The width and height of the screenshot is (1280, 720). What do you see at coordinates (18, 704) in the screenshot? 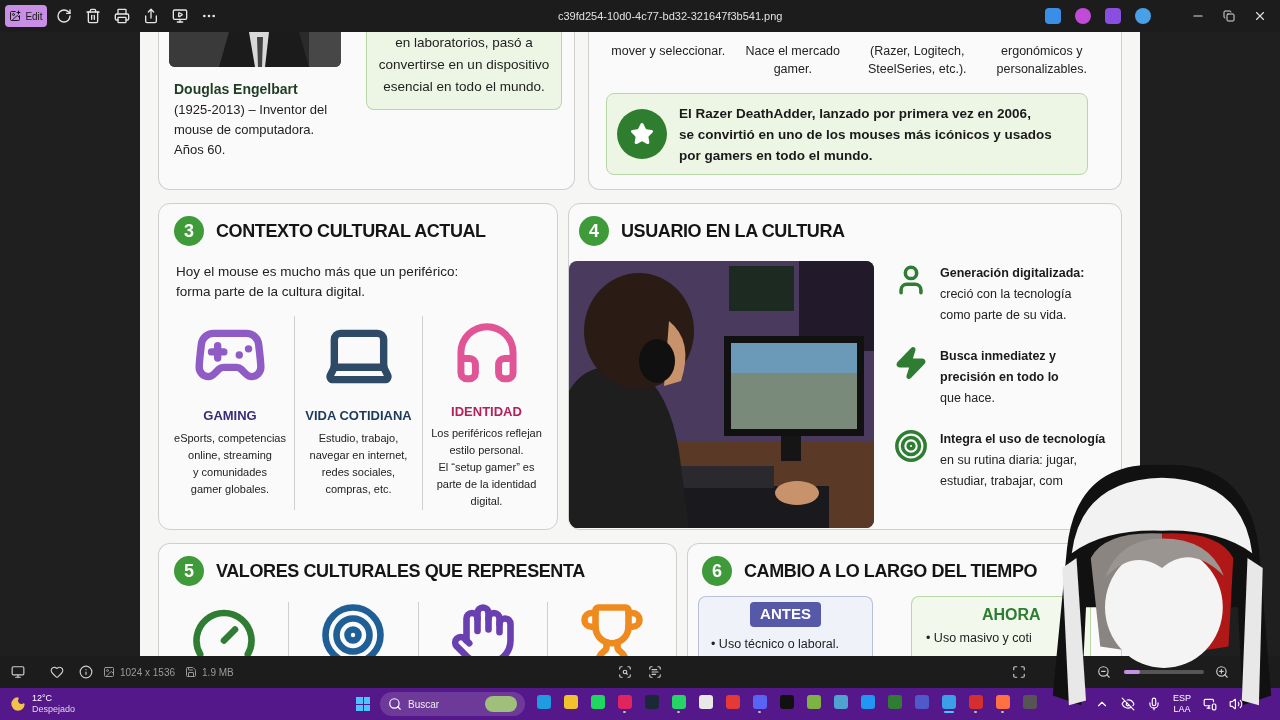
I see `moon-icon` at bounding box center [18, 704].